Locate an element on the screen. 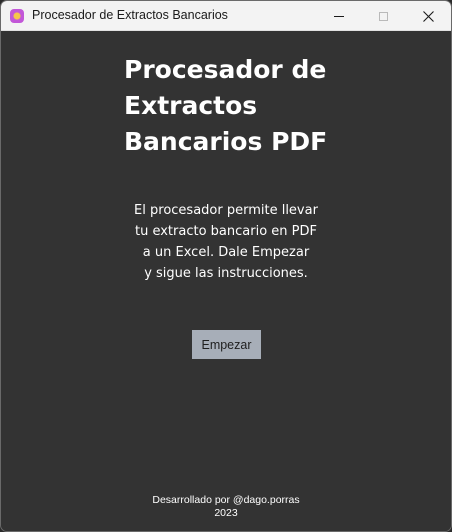 Image resolution: width=452 pixels, height=532 pixels. close-icon is located at coordinates (428, 16).